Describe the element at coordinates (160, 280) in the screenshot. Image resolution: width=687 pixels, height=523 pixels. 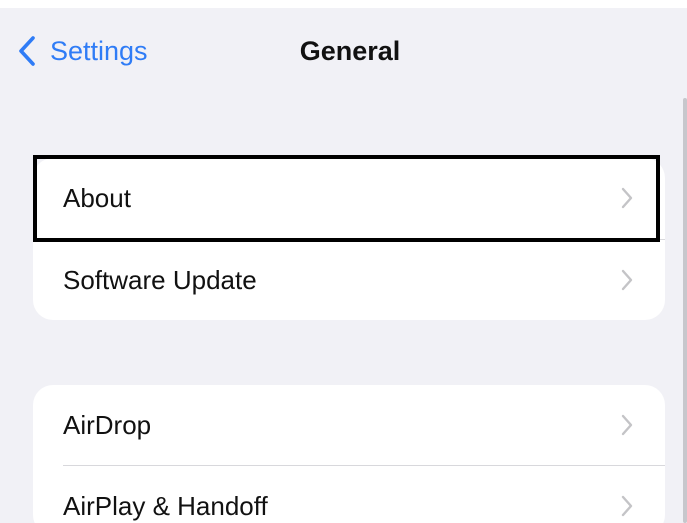
I see `row-label: Software Update` at that location.